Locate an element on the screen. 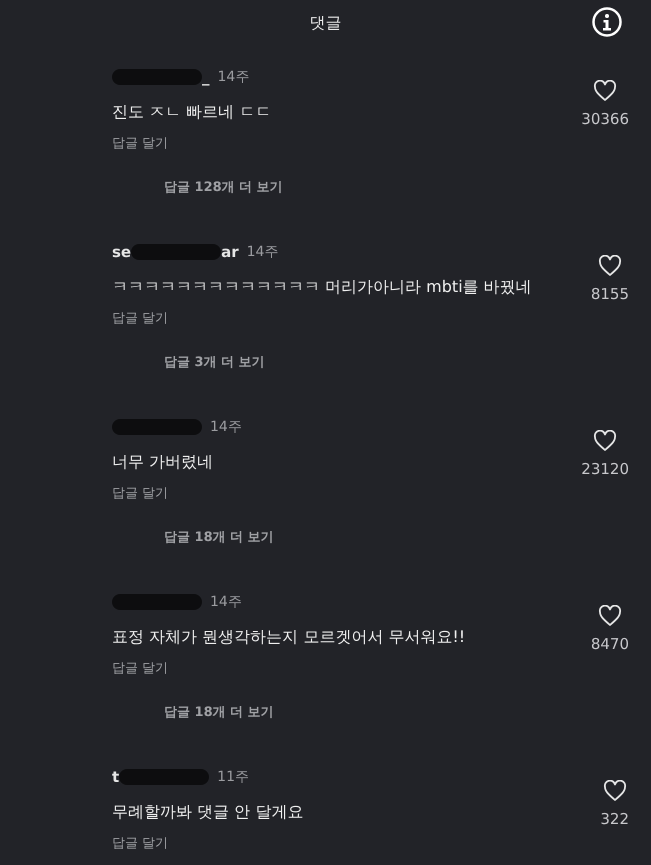 The image size is (651, 865). username-fragment: _ is located at coordinates (206, 77).